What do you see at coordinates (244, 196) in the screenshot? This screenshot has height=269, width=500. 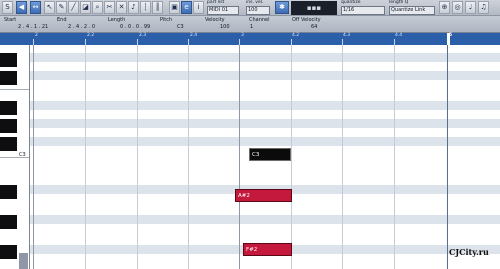 I see `note-label: A#2` at bounding box center [244, 196].